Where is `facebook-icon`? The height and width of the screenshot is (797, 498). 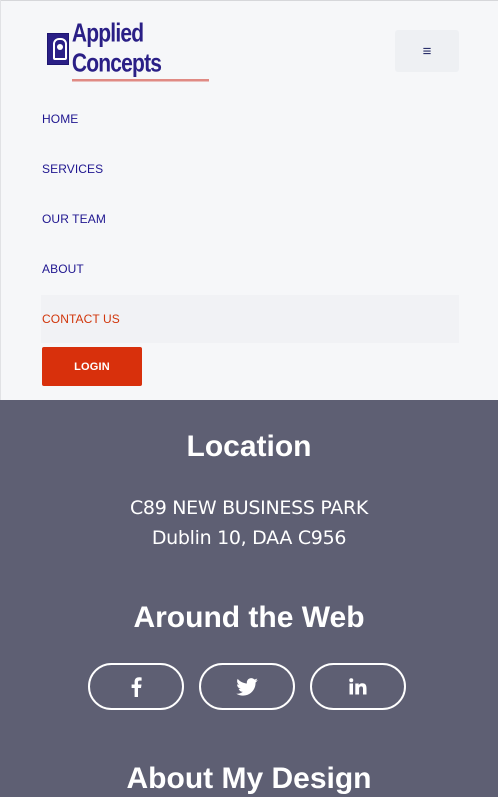 facebook-icon is located at coordinates (136, 686).